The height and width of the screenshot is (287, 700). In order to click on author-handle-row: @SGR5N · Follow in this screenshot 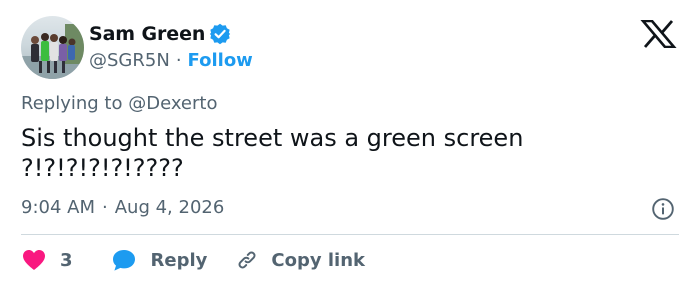, I will do `click(171, 60)`.